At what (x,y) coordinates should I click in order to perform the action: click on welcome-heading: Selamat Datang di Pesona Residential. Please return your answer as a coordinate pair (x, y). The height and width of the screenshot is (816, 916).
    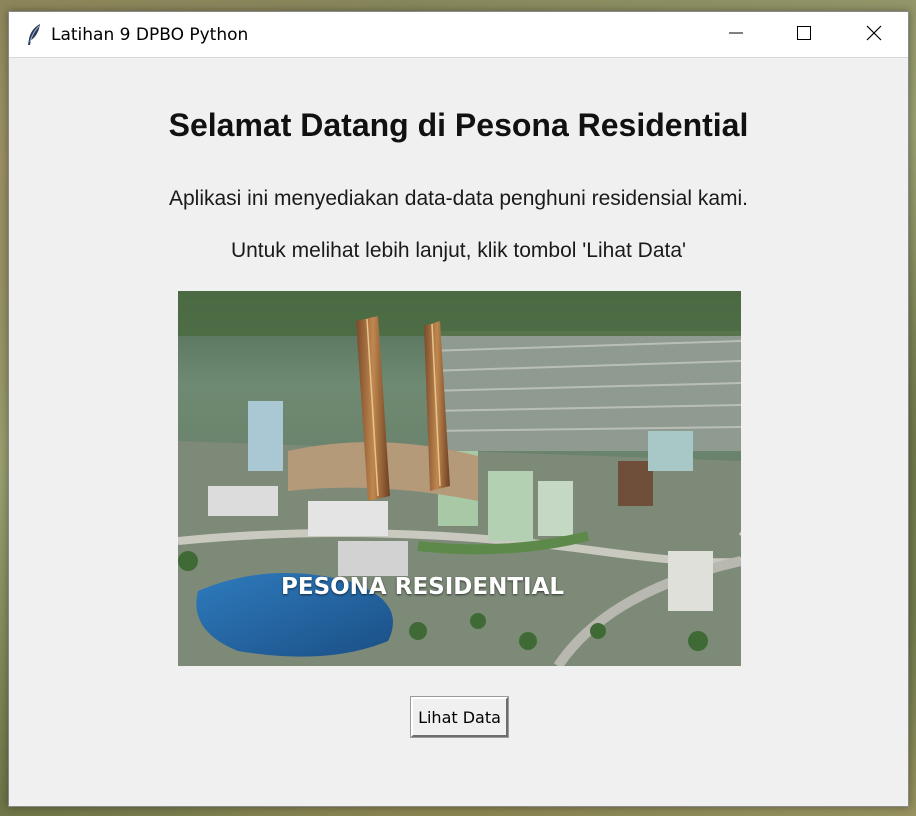
    Looking at the image, I should click on (458, 125).